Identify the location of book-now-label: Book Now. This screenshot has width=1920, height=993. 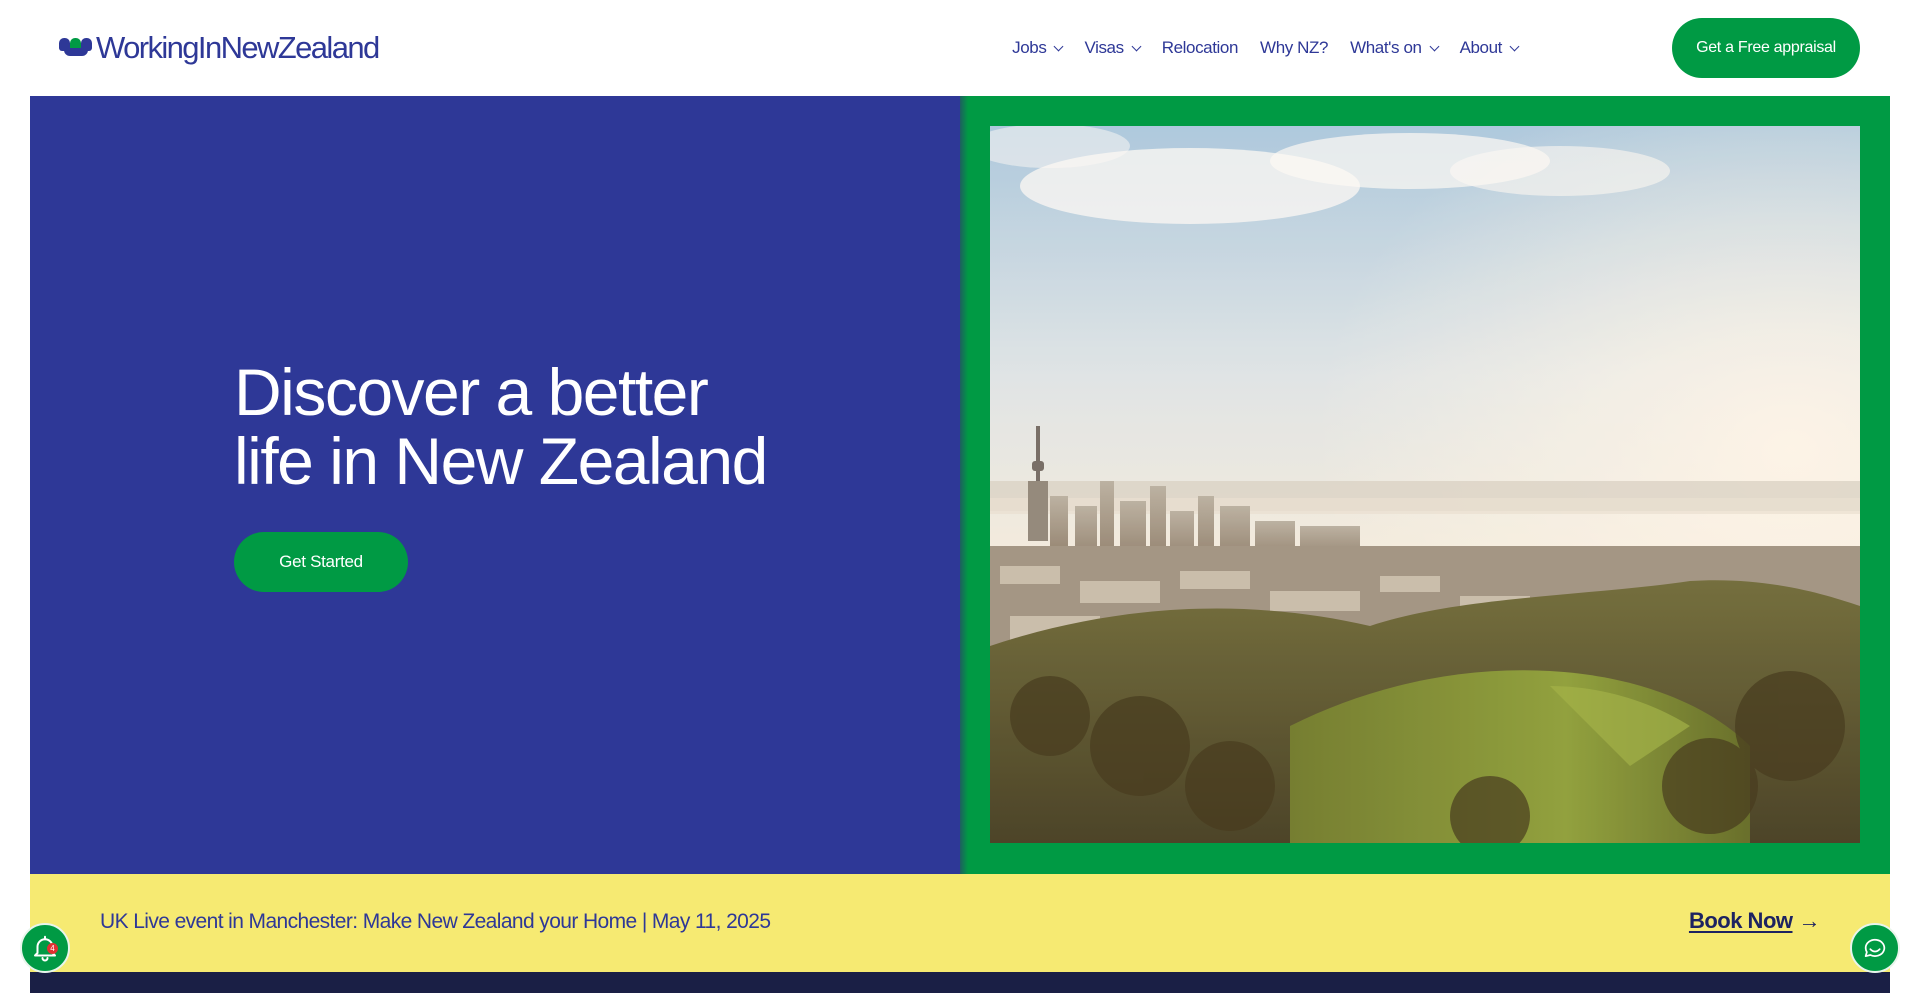
(1740, 920).